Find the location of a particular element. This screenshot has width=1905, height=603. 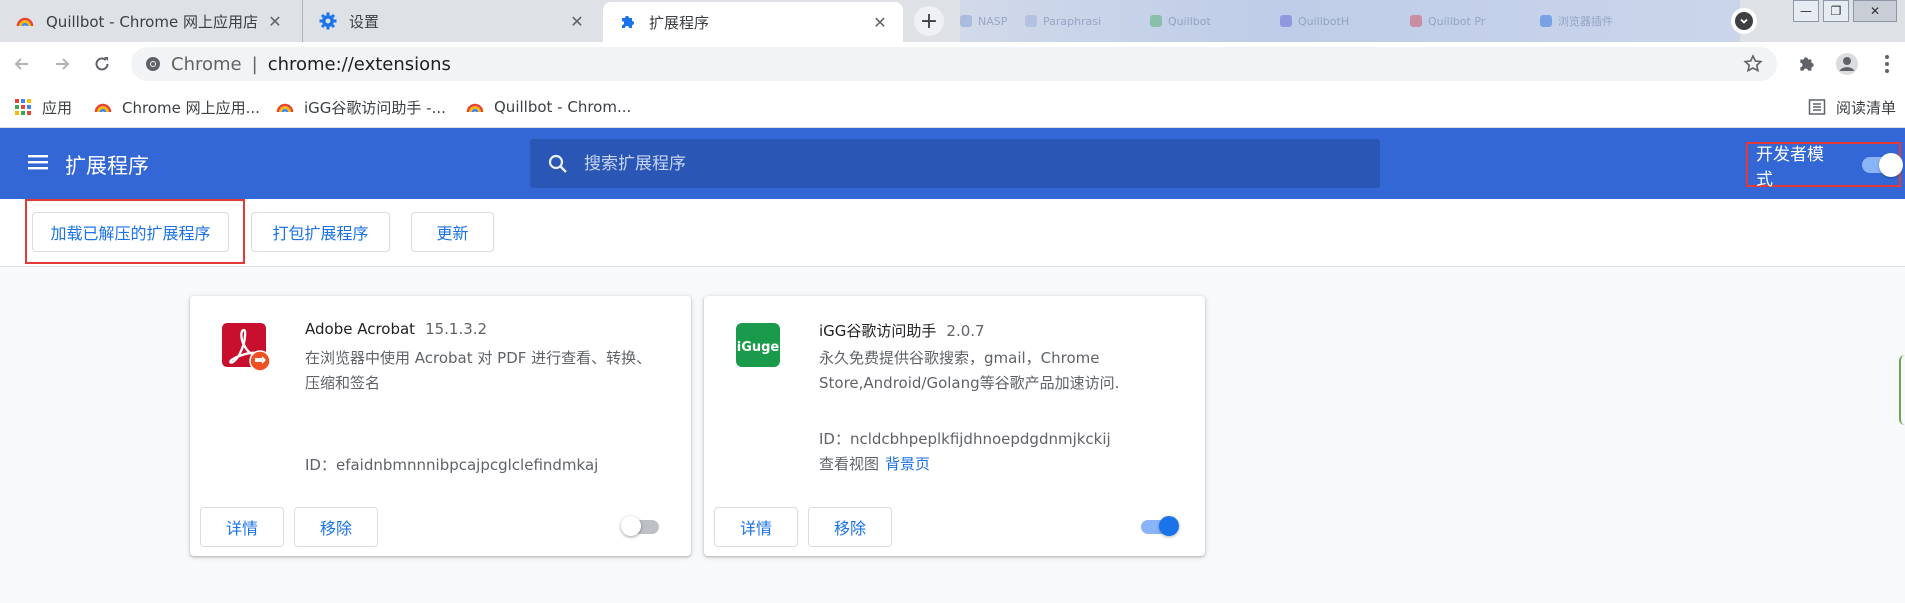

developer-mode-toggle is located at coordinates (1882, 164).